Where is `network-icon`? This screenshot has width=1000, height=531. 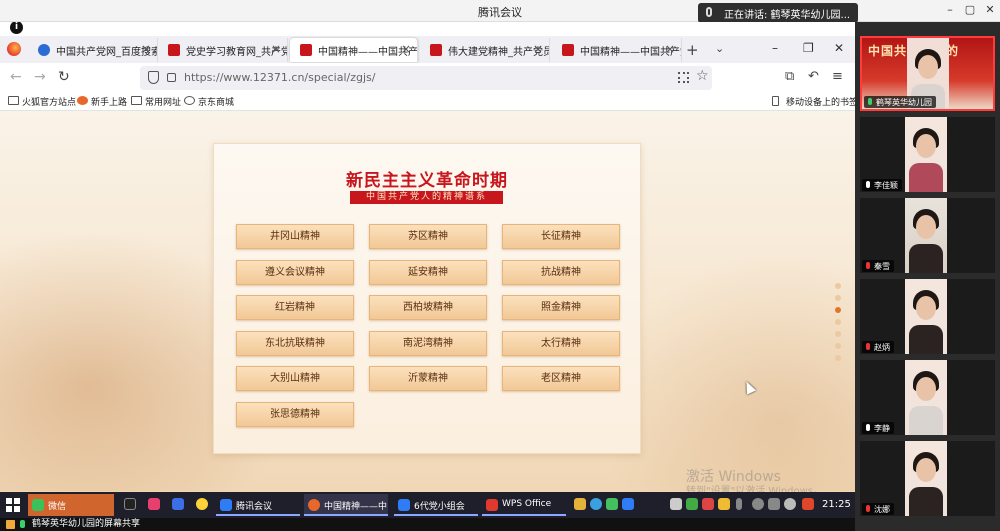 network-icon is located at coordinates (790, 504).